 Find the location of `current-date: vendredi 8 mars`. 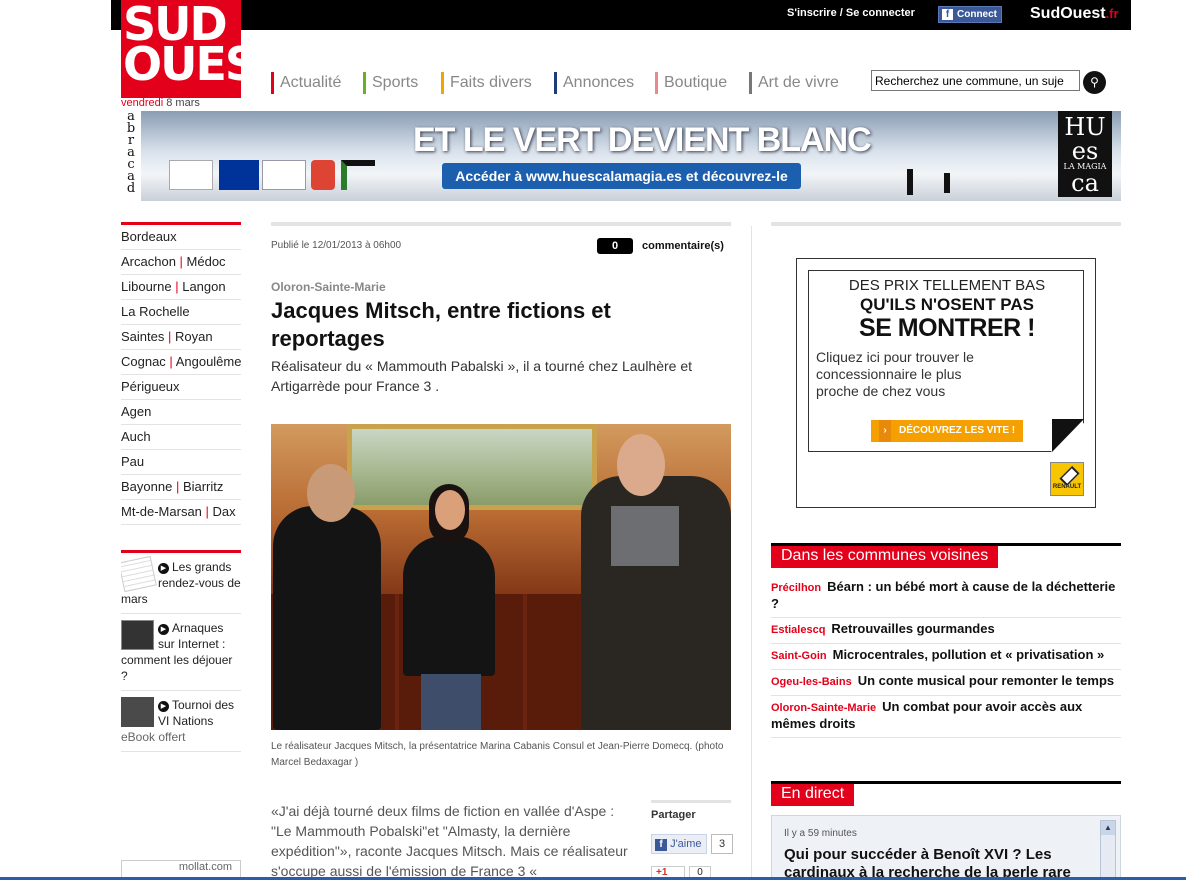

current-date: vendredi 8 mars is located at coordinates (160, 103).